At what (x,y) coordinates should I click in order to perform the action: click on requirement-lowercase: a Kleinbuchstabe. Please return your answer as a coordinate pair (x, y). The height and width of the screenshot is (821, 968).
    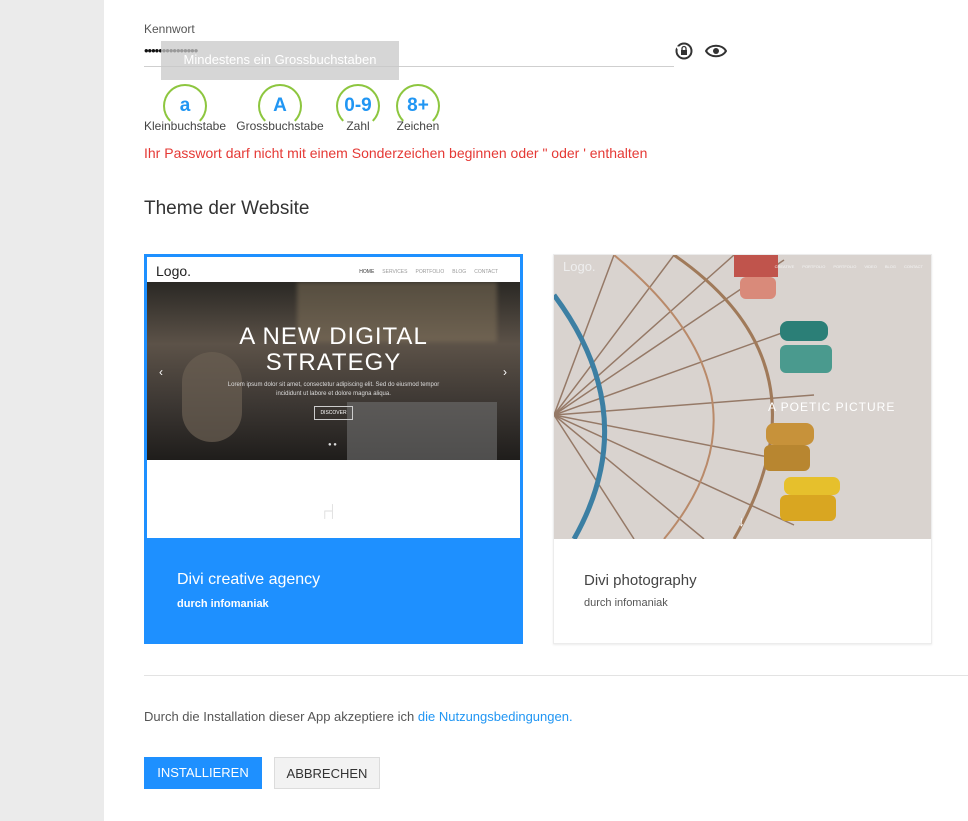
    Looking at the image, I should click on (185, 108).